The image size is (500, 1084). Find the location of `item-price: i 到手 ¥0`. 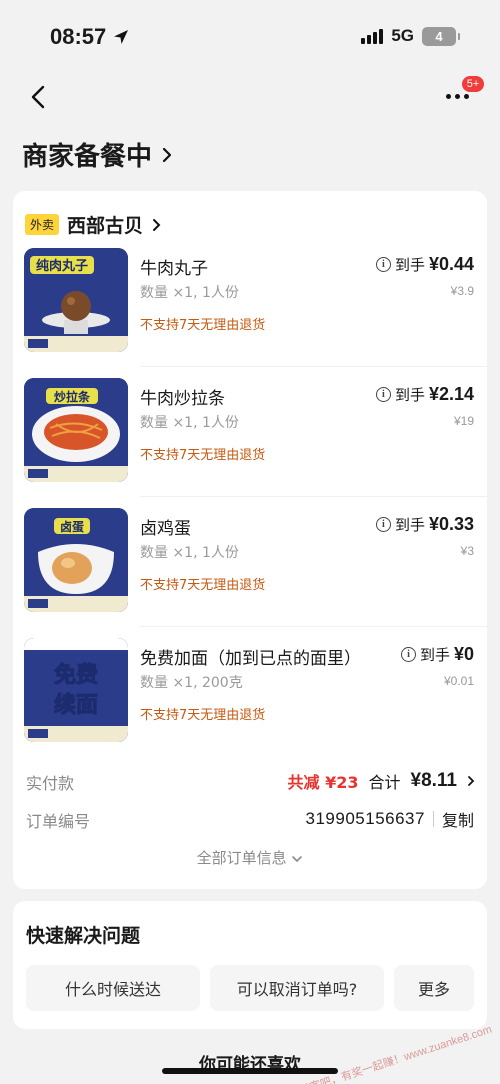

item-price: i 到手 ¥0 is located at coordinates (437, 654).